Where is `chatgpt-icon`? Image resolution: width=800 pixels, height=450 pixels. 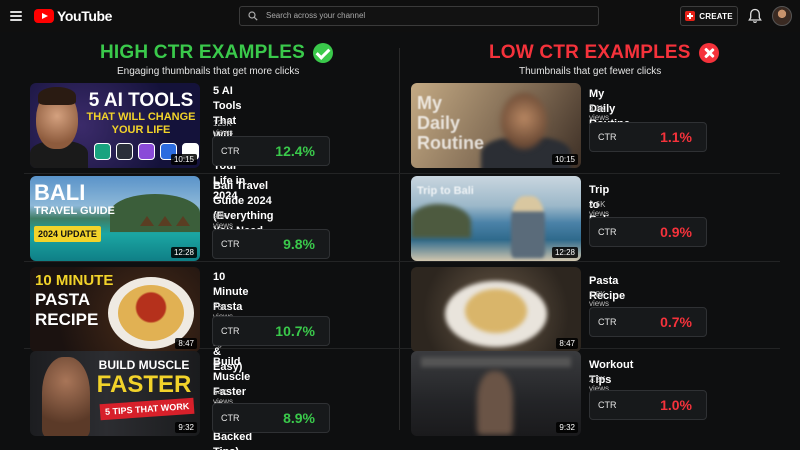
chatgpt-icon is located at coordinates (102, 151).